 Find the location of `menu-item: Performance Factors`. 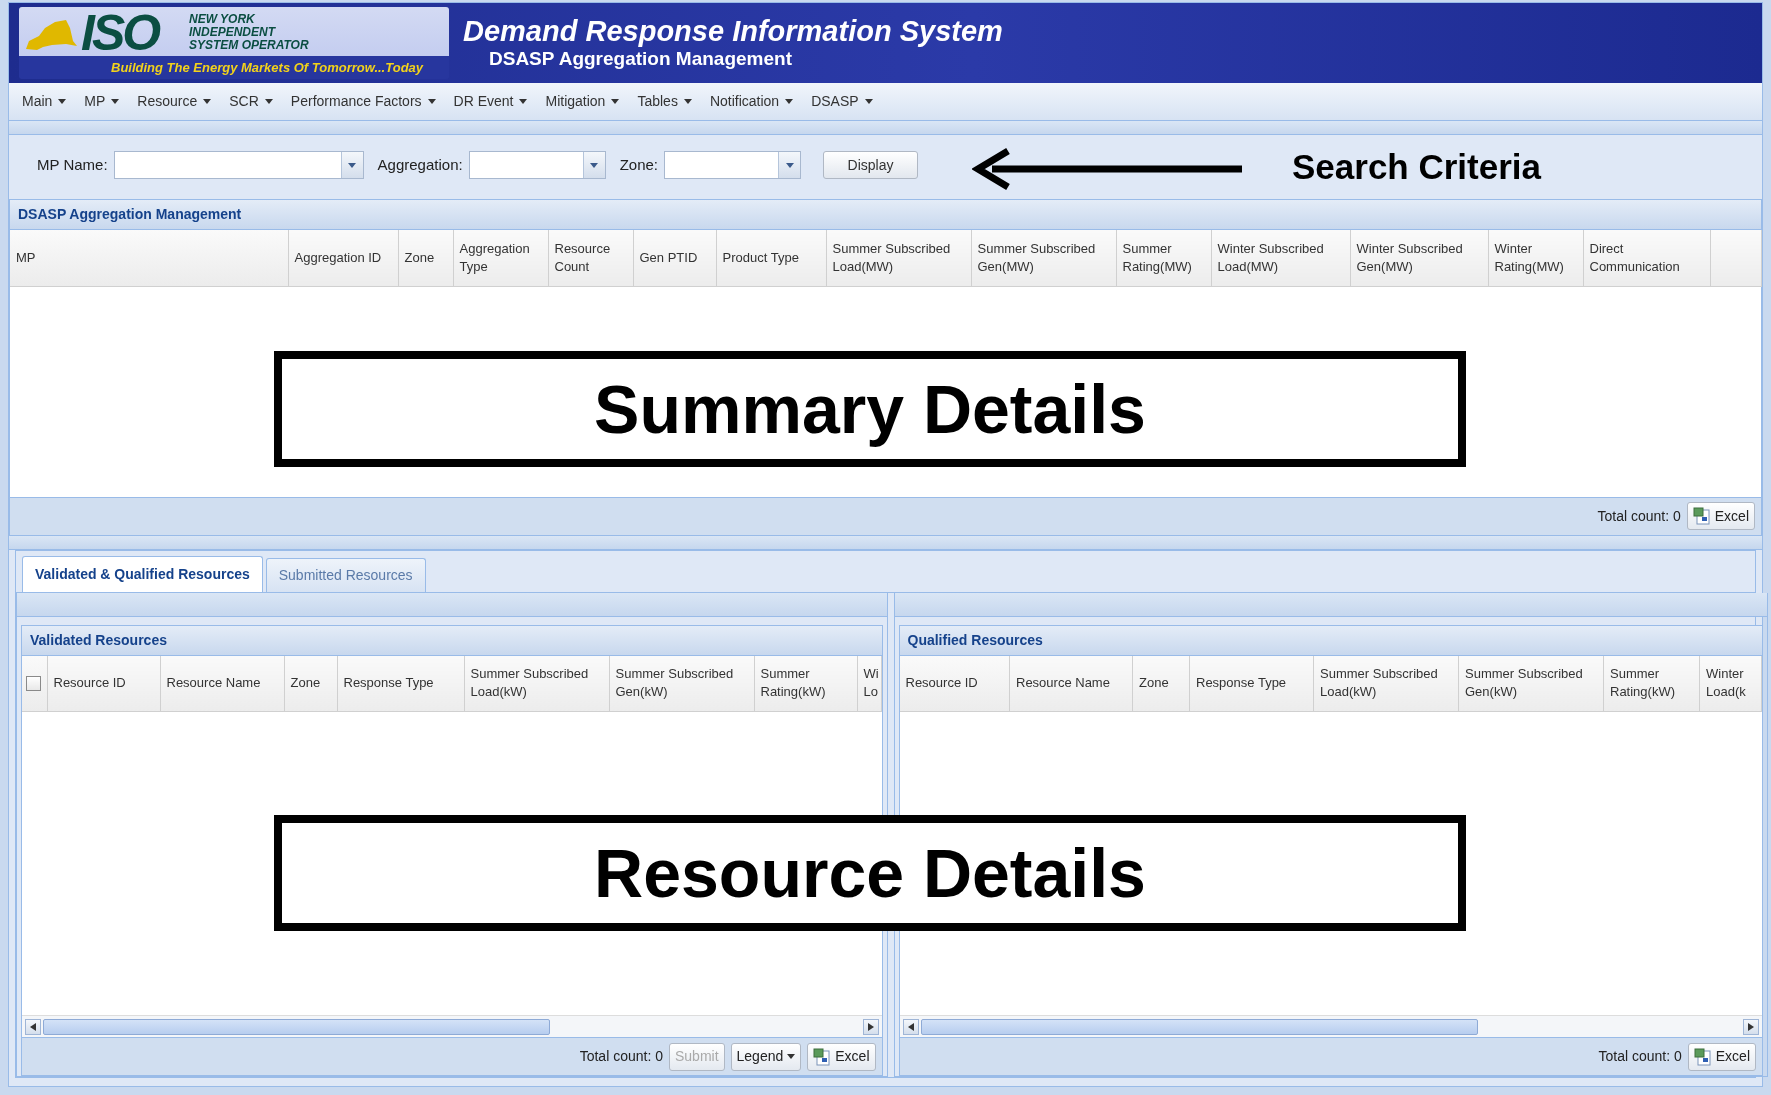

menu-item: Performance Factors is located at coordinates (363, 101).